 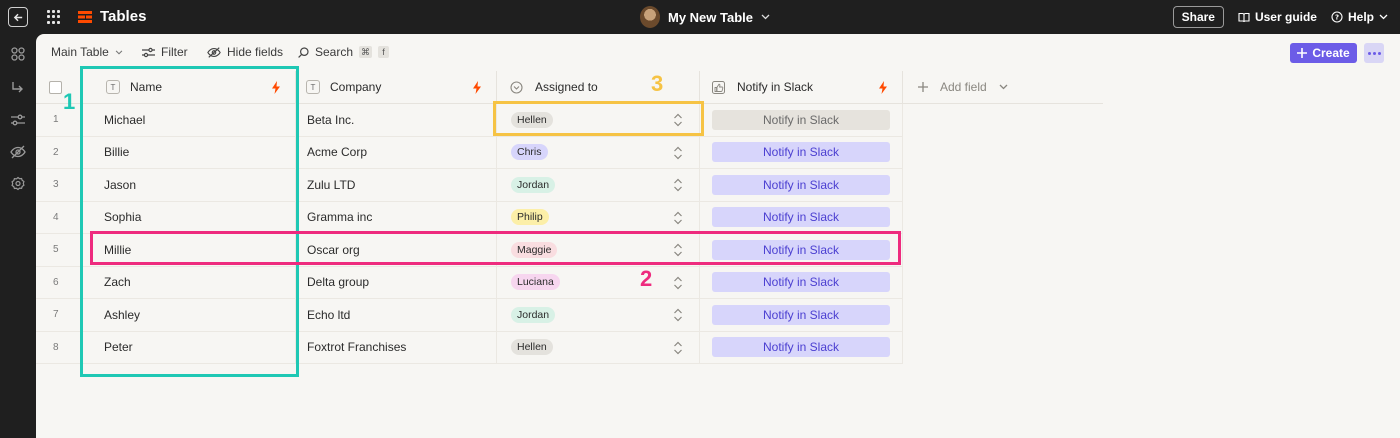 What do you see at coordinates (396, 185) in the screenshot?
I see `company-cell: Zulu LTD` at bounding box center [396, 185].